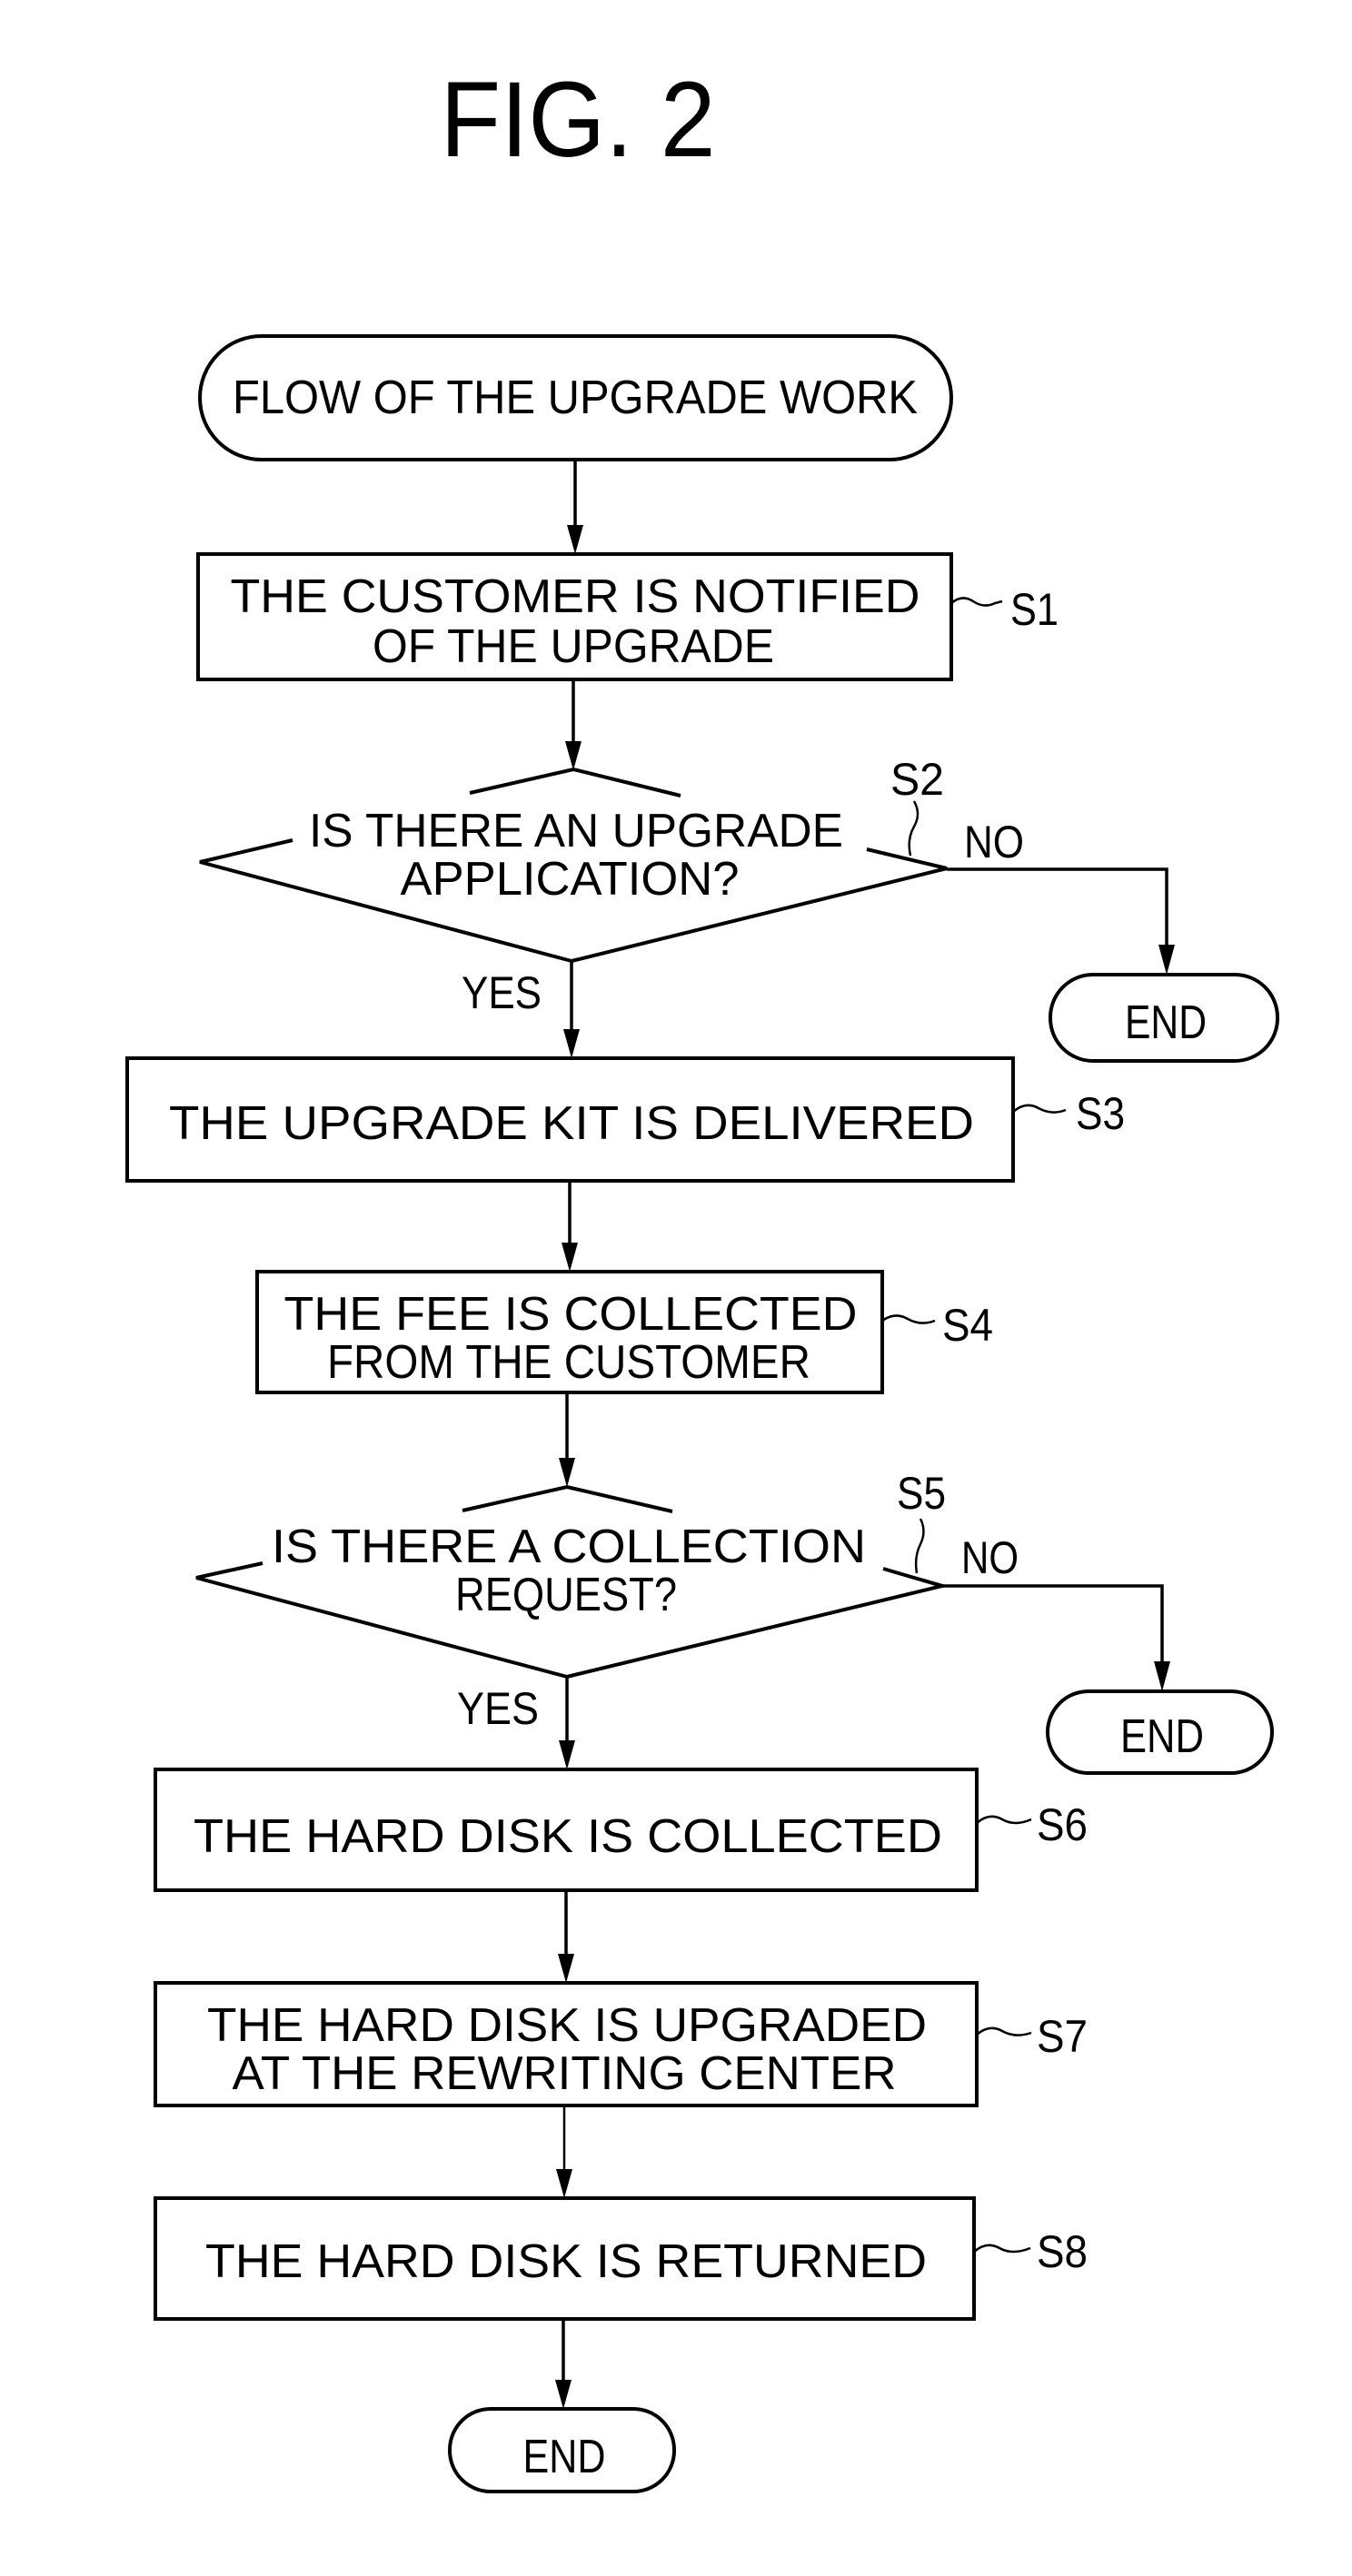 The image size is (1352, 2576). What do you see at coordinates (1166, 1022) in the screenshot?
I see `end-terminal-s2-text: END` at bounding box center [1166, 1022].